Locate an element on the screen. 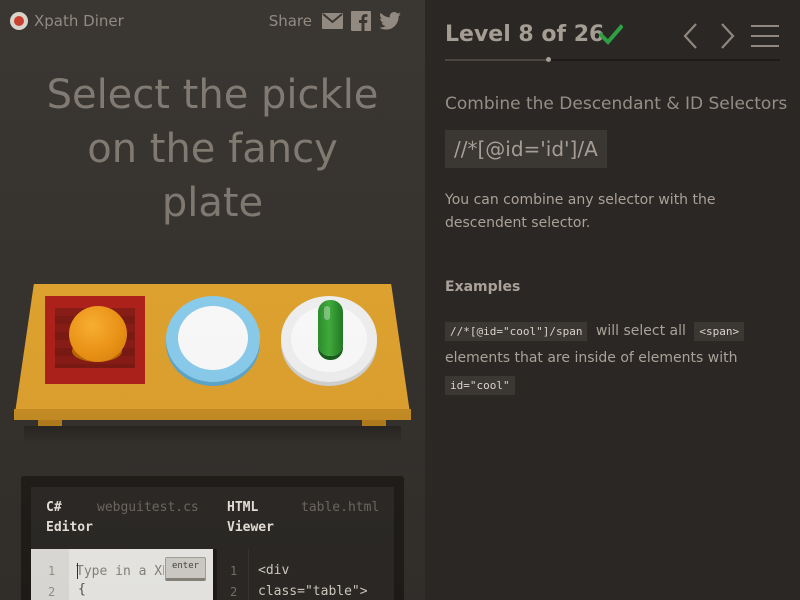  progress-marker is located at coordinates (549, 59).